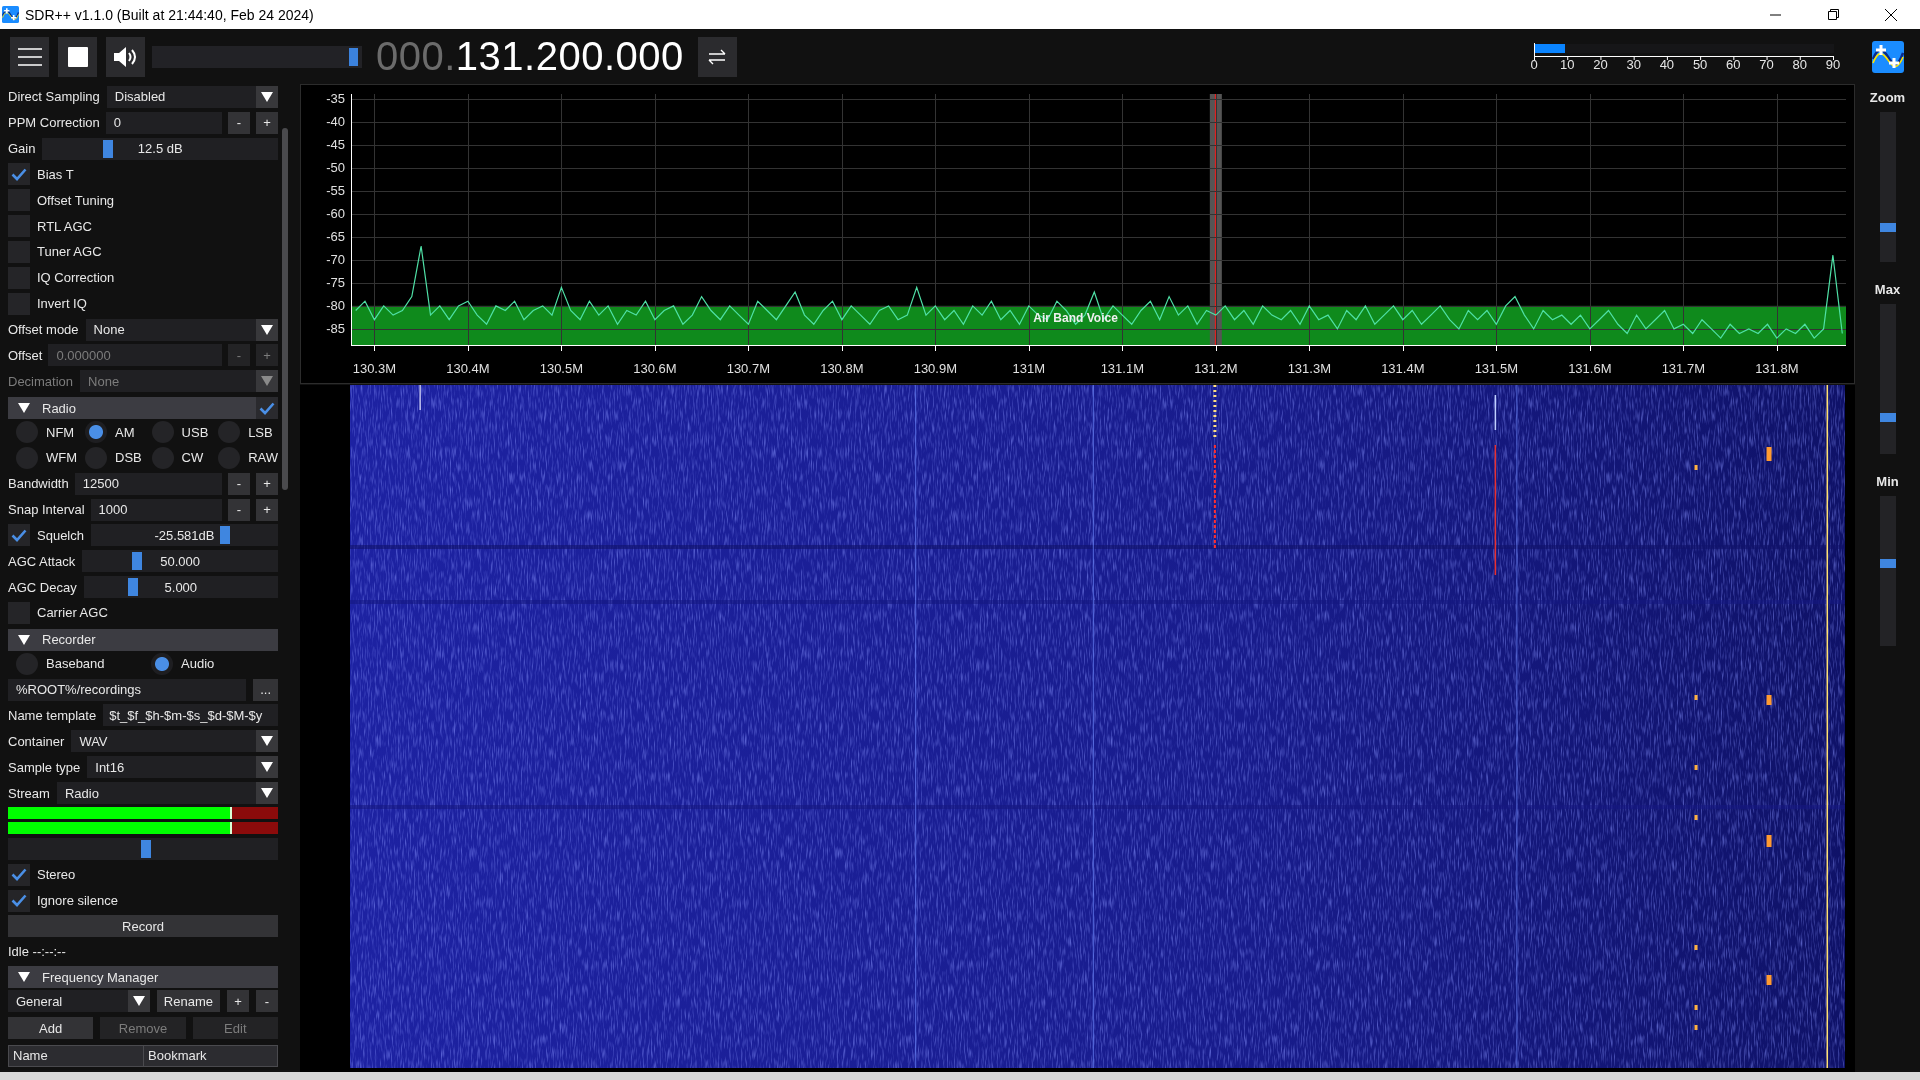  What do you see at coordinates (1700, 64) in the screenshot?
I see `scale-label: 50` at bounding box center [1700, 64].